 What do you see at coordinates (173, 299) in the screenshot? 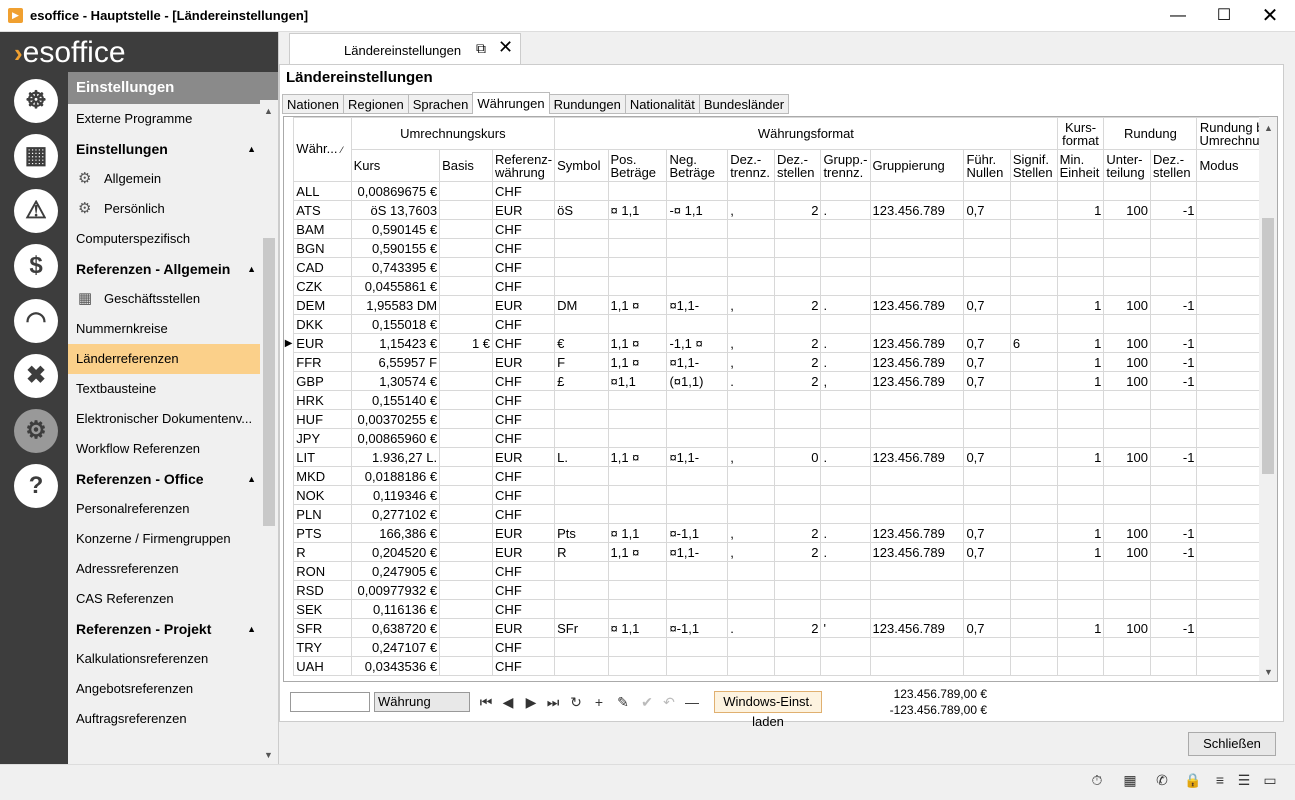
I see `nav-item-branches: ▦ Geschäftsstellen` at bounding box center [173, 299].